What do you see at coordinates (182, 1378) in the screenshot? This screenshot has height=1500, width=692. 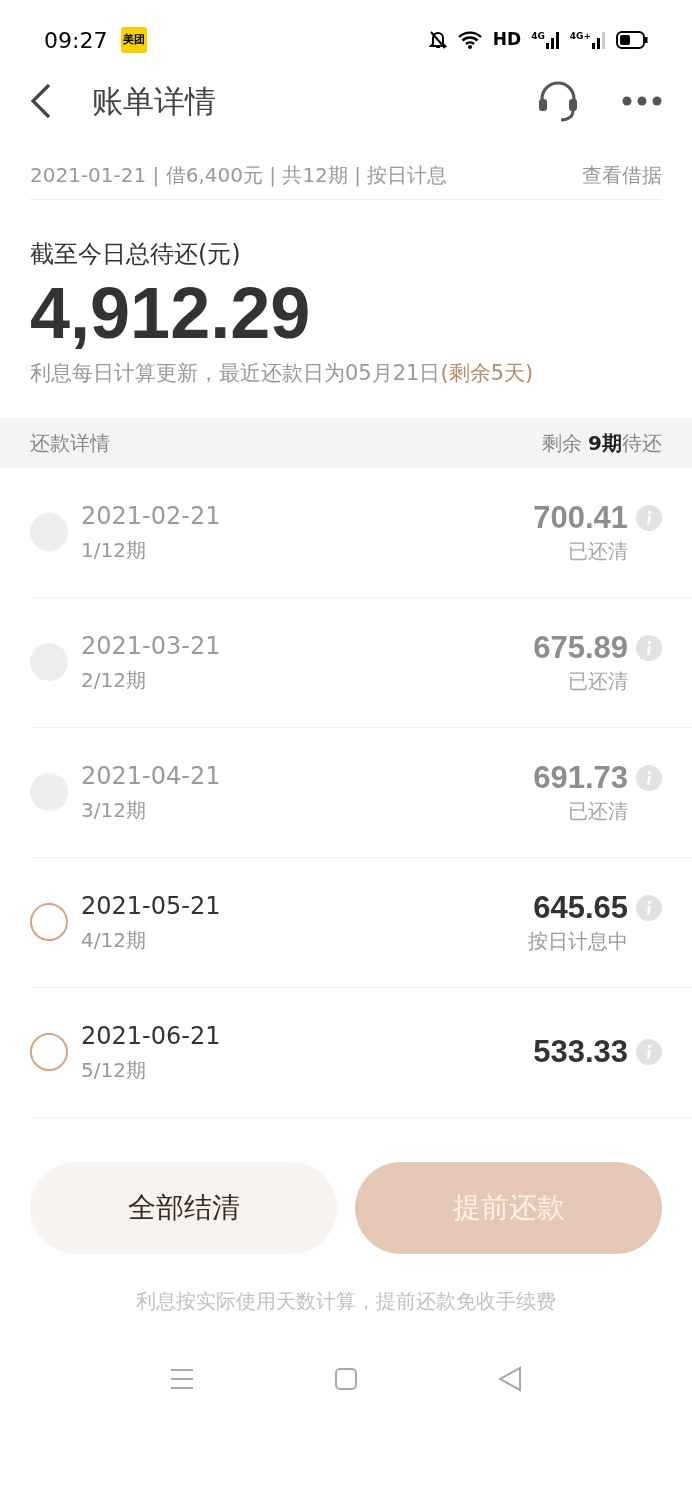 I see `menu-icon` at bounding box center [182, 1378].